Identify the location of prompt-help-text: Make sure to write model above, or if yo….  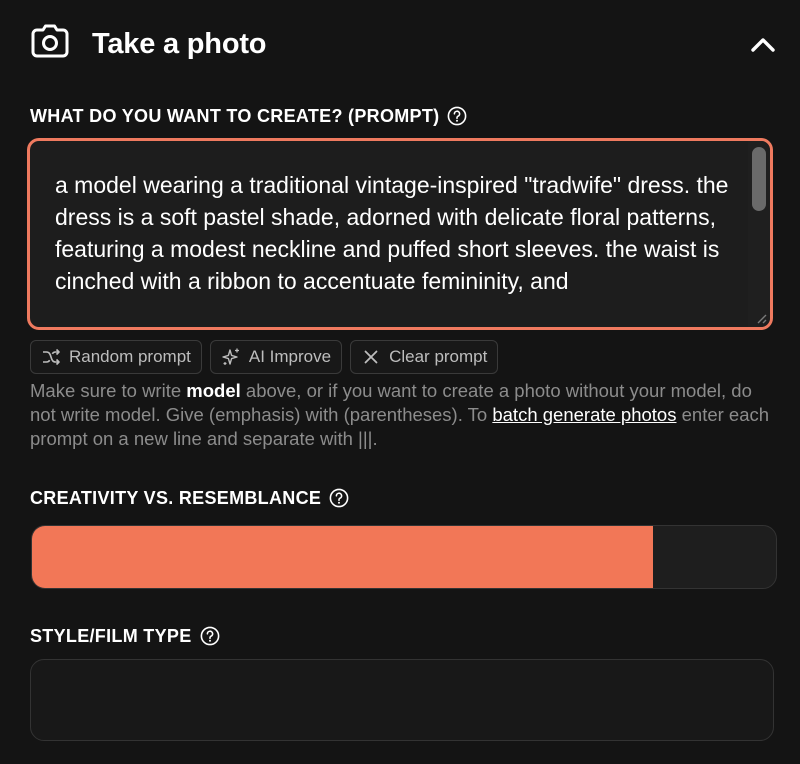
(405, 415).